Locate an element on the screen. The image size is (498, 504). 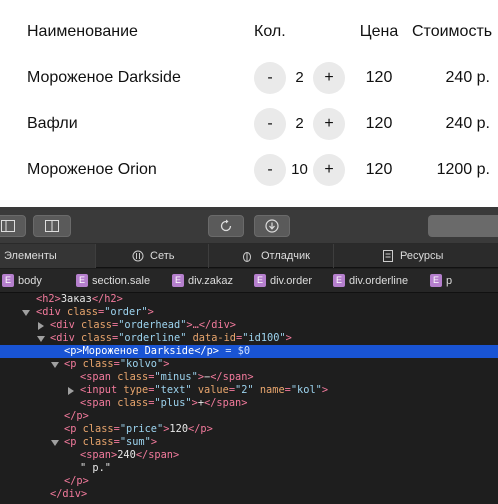
dom-node: <p class="kolvo"> is located at coordinates (249, 364).